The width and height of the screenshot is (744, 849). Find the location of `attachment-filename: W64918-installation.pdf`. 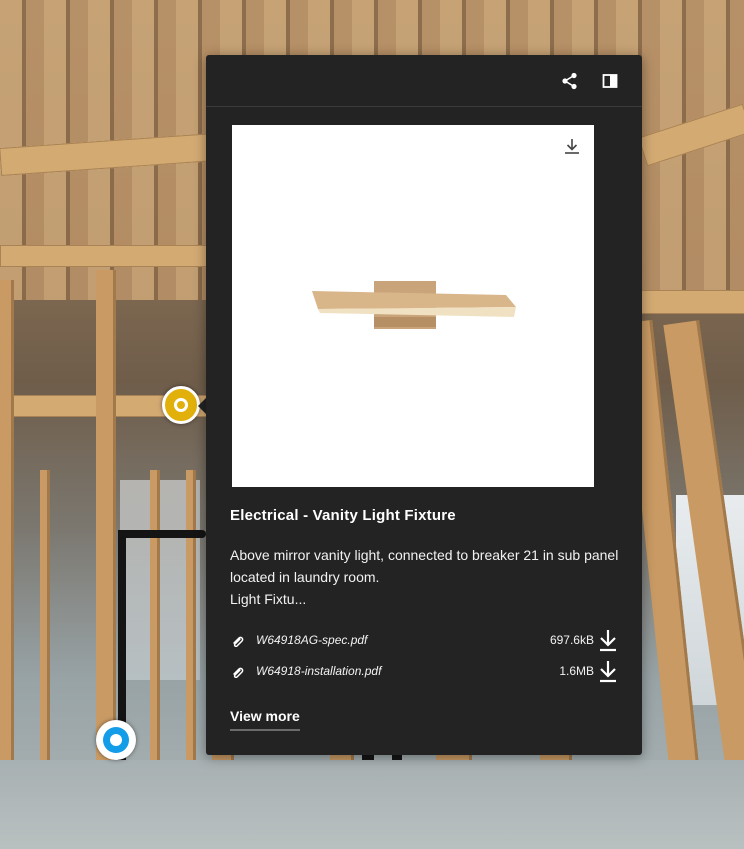

attachment-filename: W64918-installation.pdf is located at coordinates (318, 671).